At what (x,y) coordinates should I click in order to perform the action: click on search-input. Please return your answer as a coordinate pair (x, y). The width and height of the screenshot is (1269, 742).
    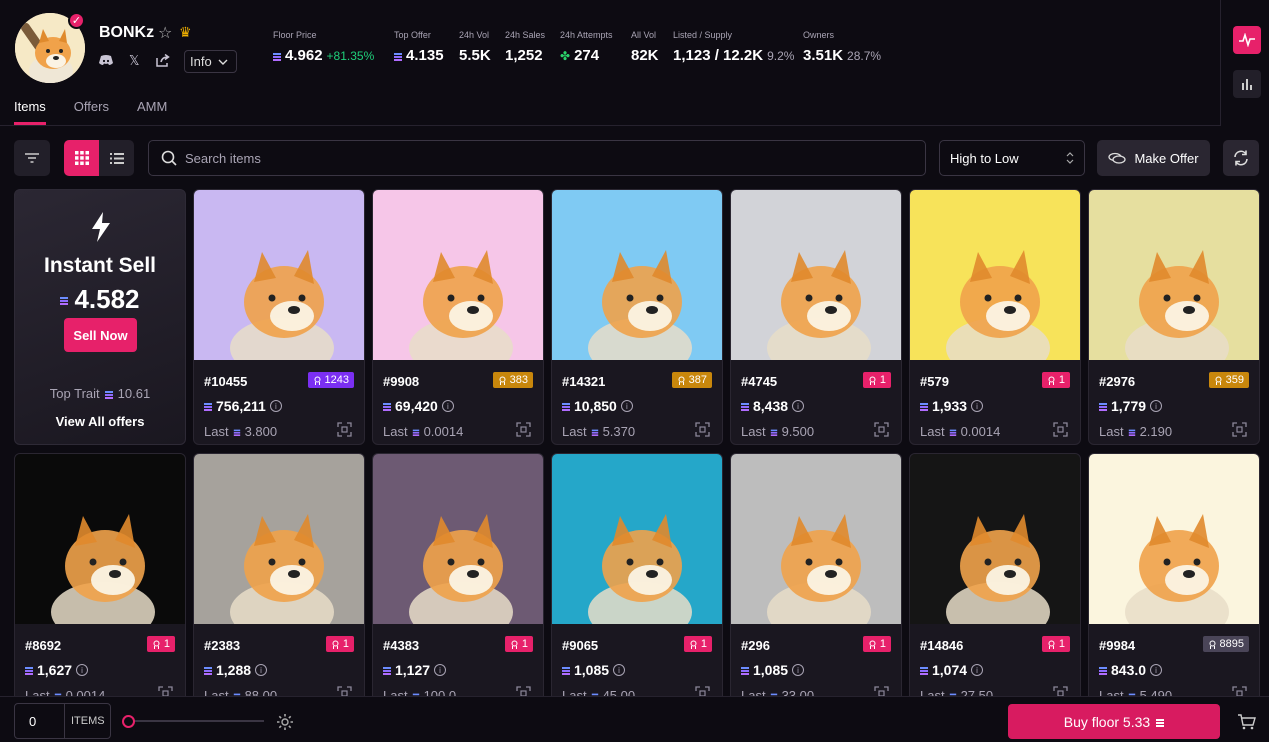
    Looking at the image, I should click on (535, 158).